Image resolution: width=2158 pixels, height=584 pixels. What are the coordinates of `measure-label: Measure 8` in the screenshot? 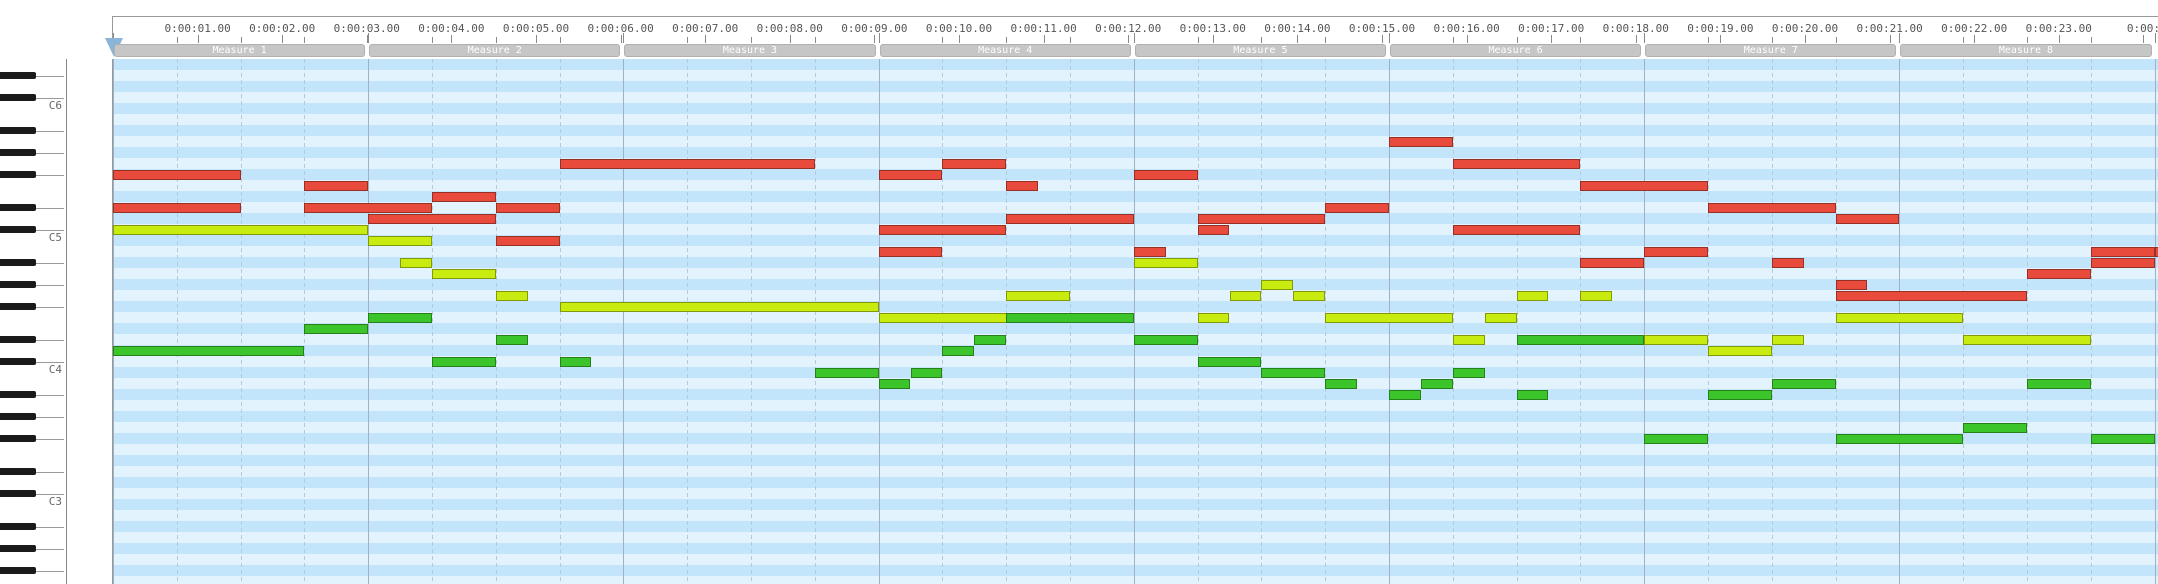 It's located at (2026, 50).